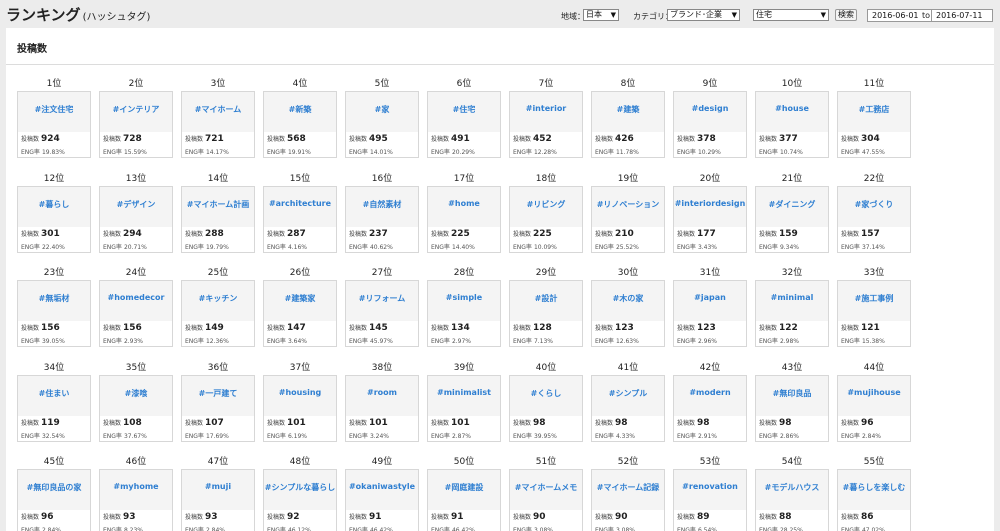 This screenshot has height=531, width=1000. I want to click on hashtag-link: #シンプルな暮らし, so click(300, 487).